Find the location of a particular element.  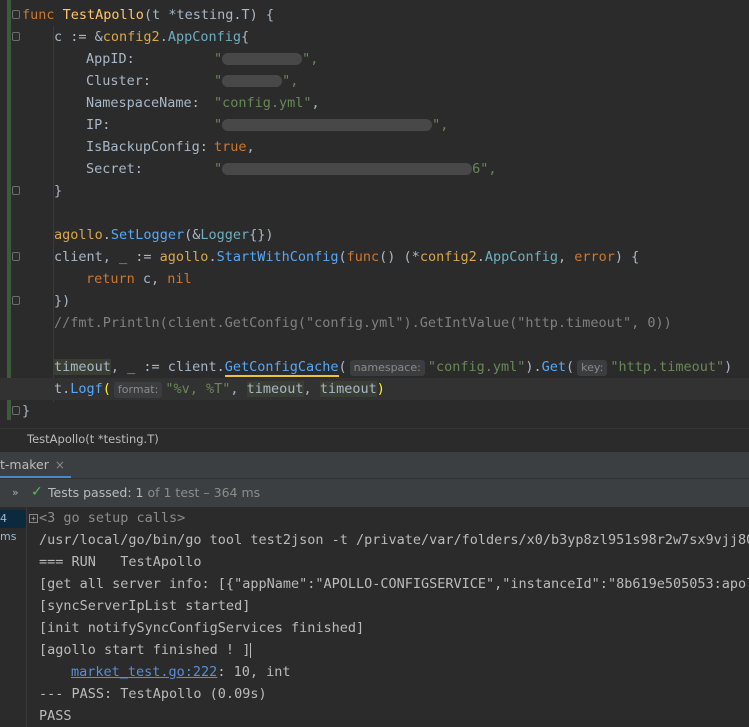

console-divider is located at coordinates (26, 617).